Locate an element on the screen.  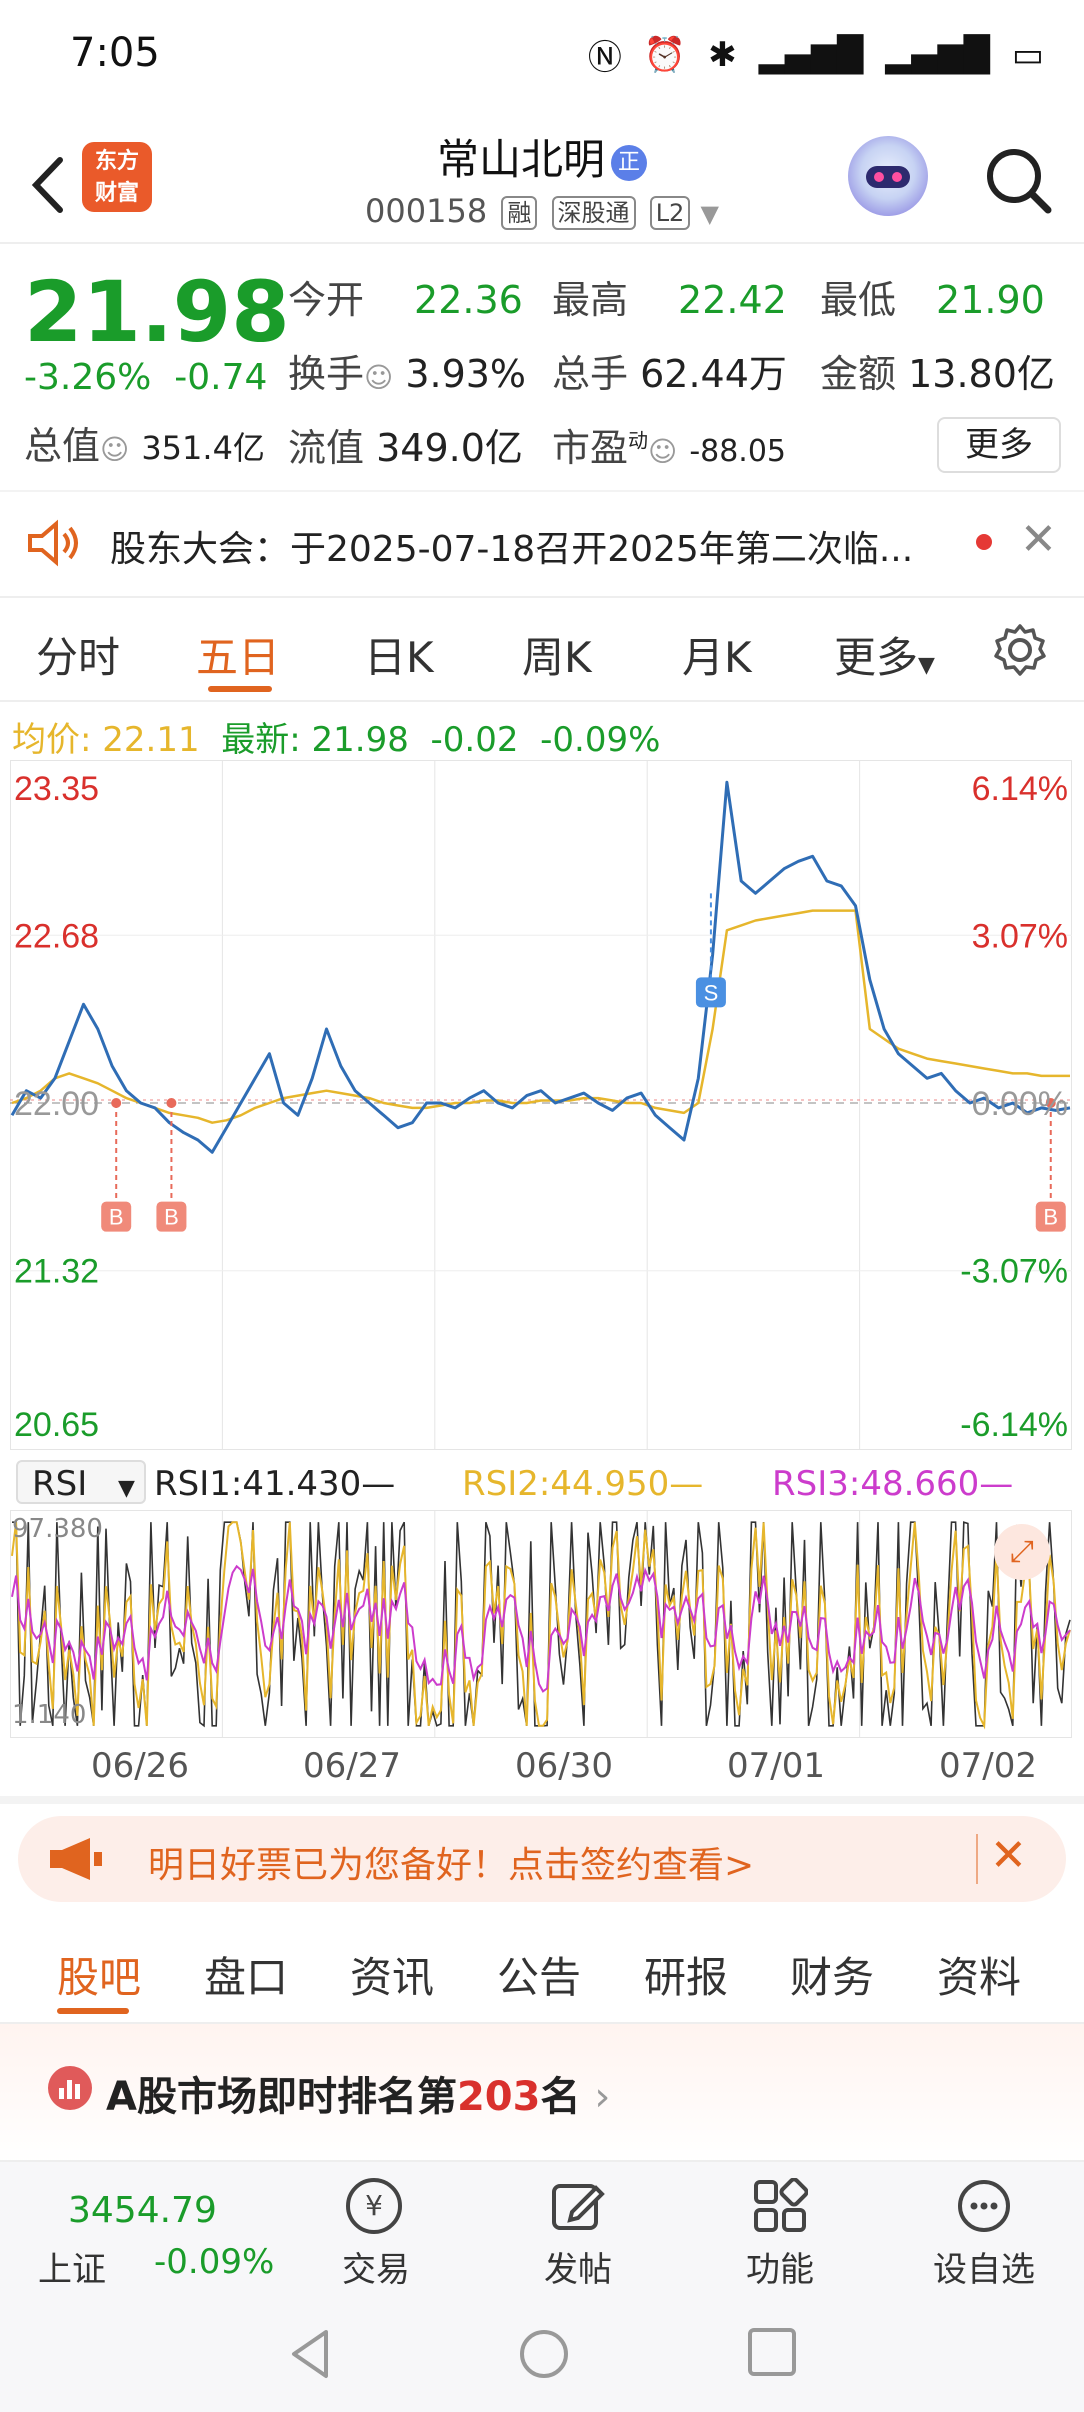
tab-forum: 股吧 is located at coordinates (99, 1974).